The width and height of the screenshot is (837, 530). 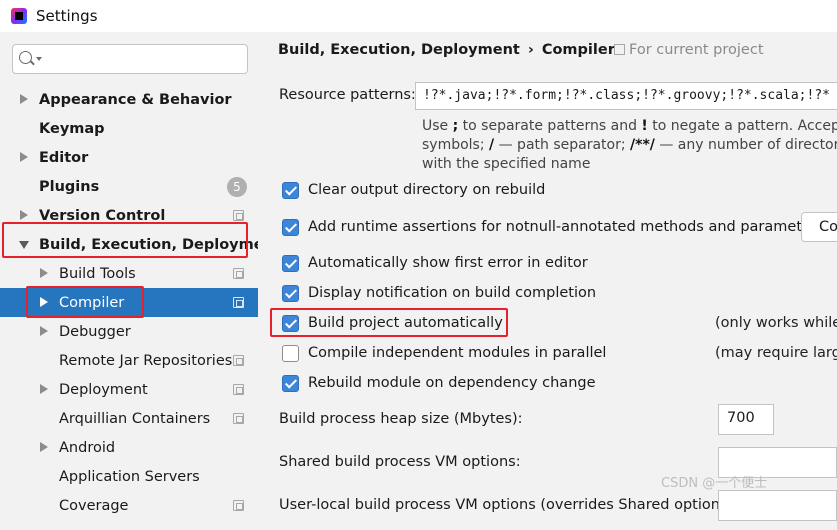 I want to click on sidebar-item-plugins: Plugins 5, so click(x=129, y=186).